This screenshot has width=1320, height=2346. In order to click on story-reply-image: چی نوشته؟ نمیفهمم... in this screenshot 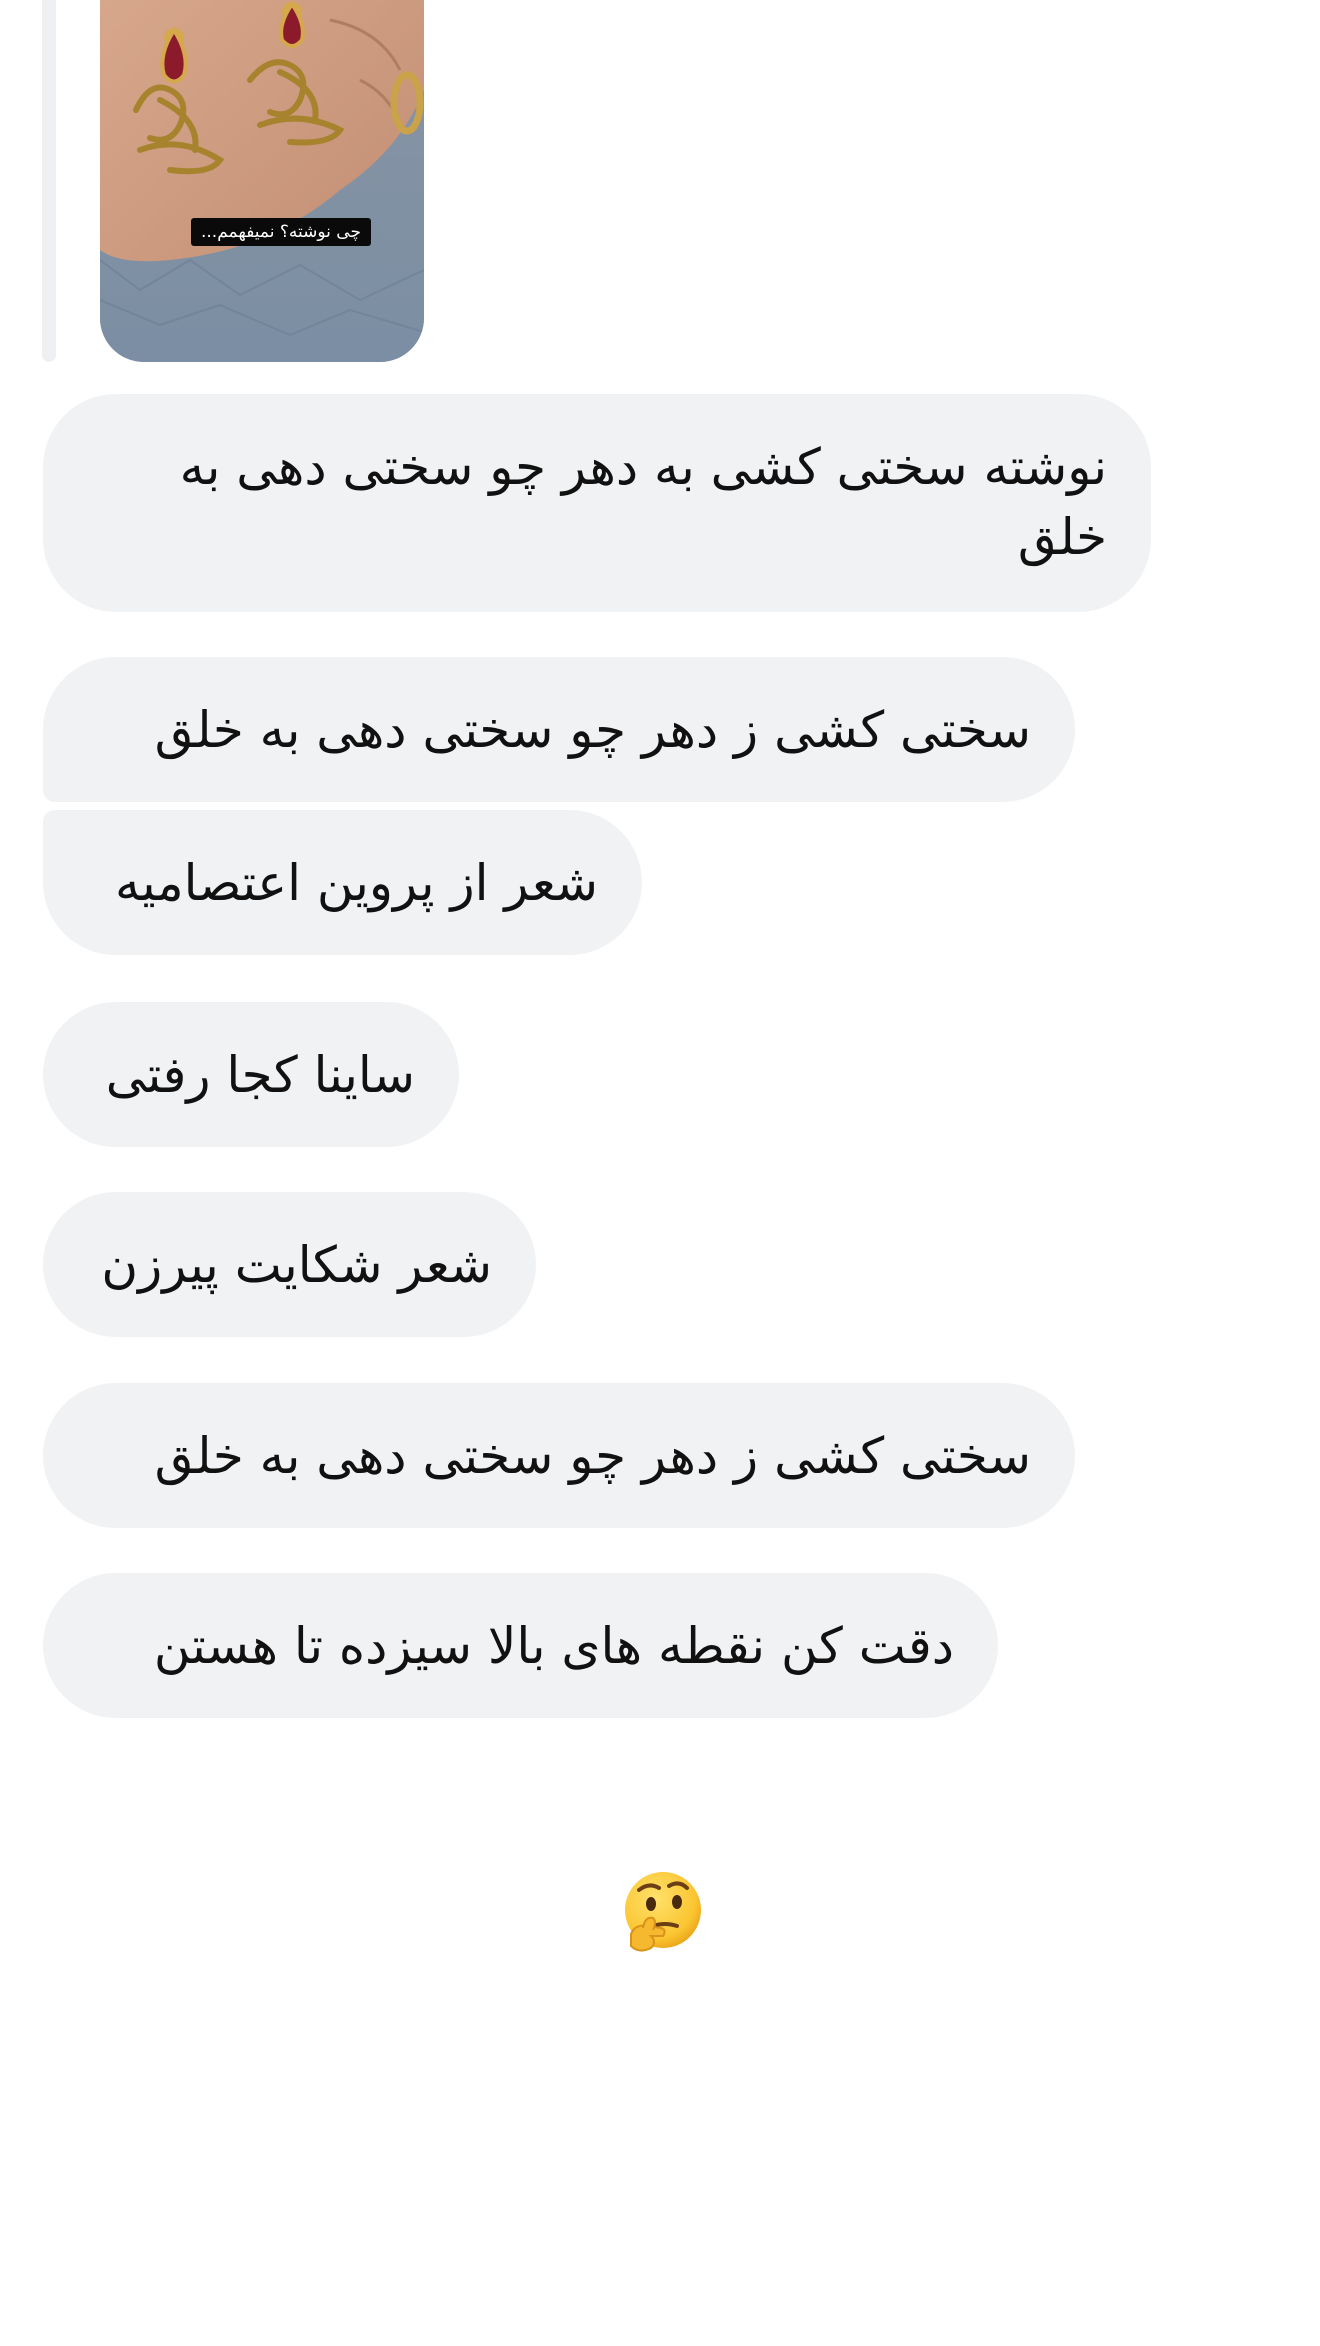, I will do `click(262, 181)`.